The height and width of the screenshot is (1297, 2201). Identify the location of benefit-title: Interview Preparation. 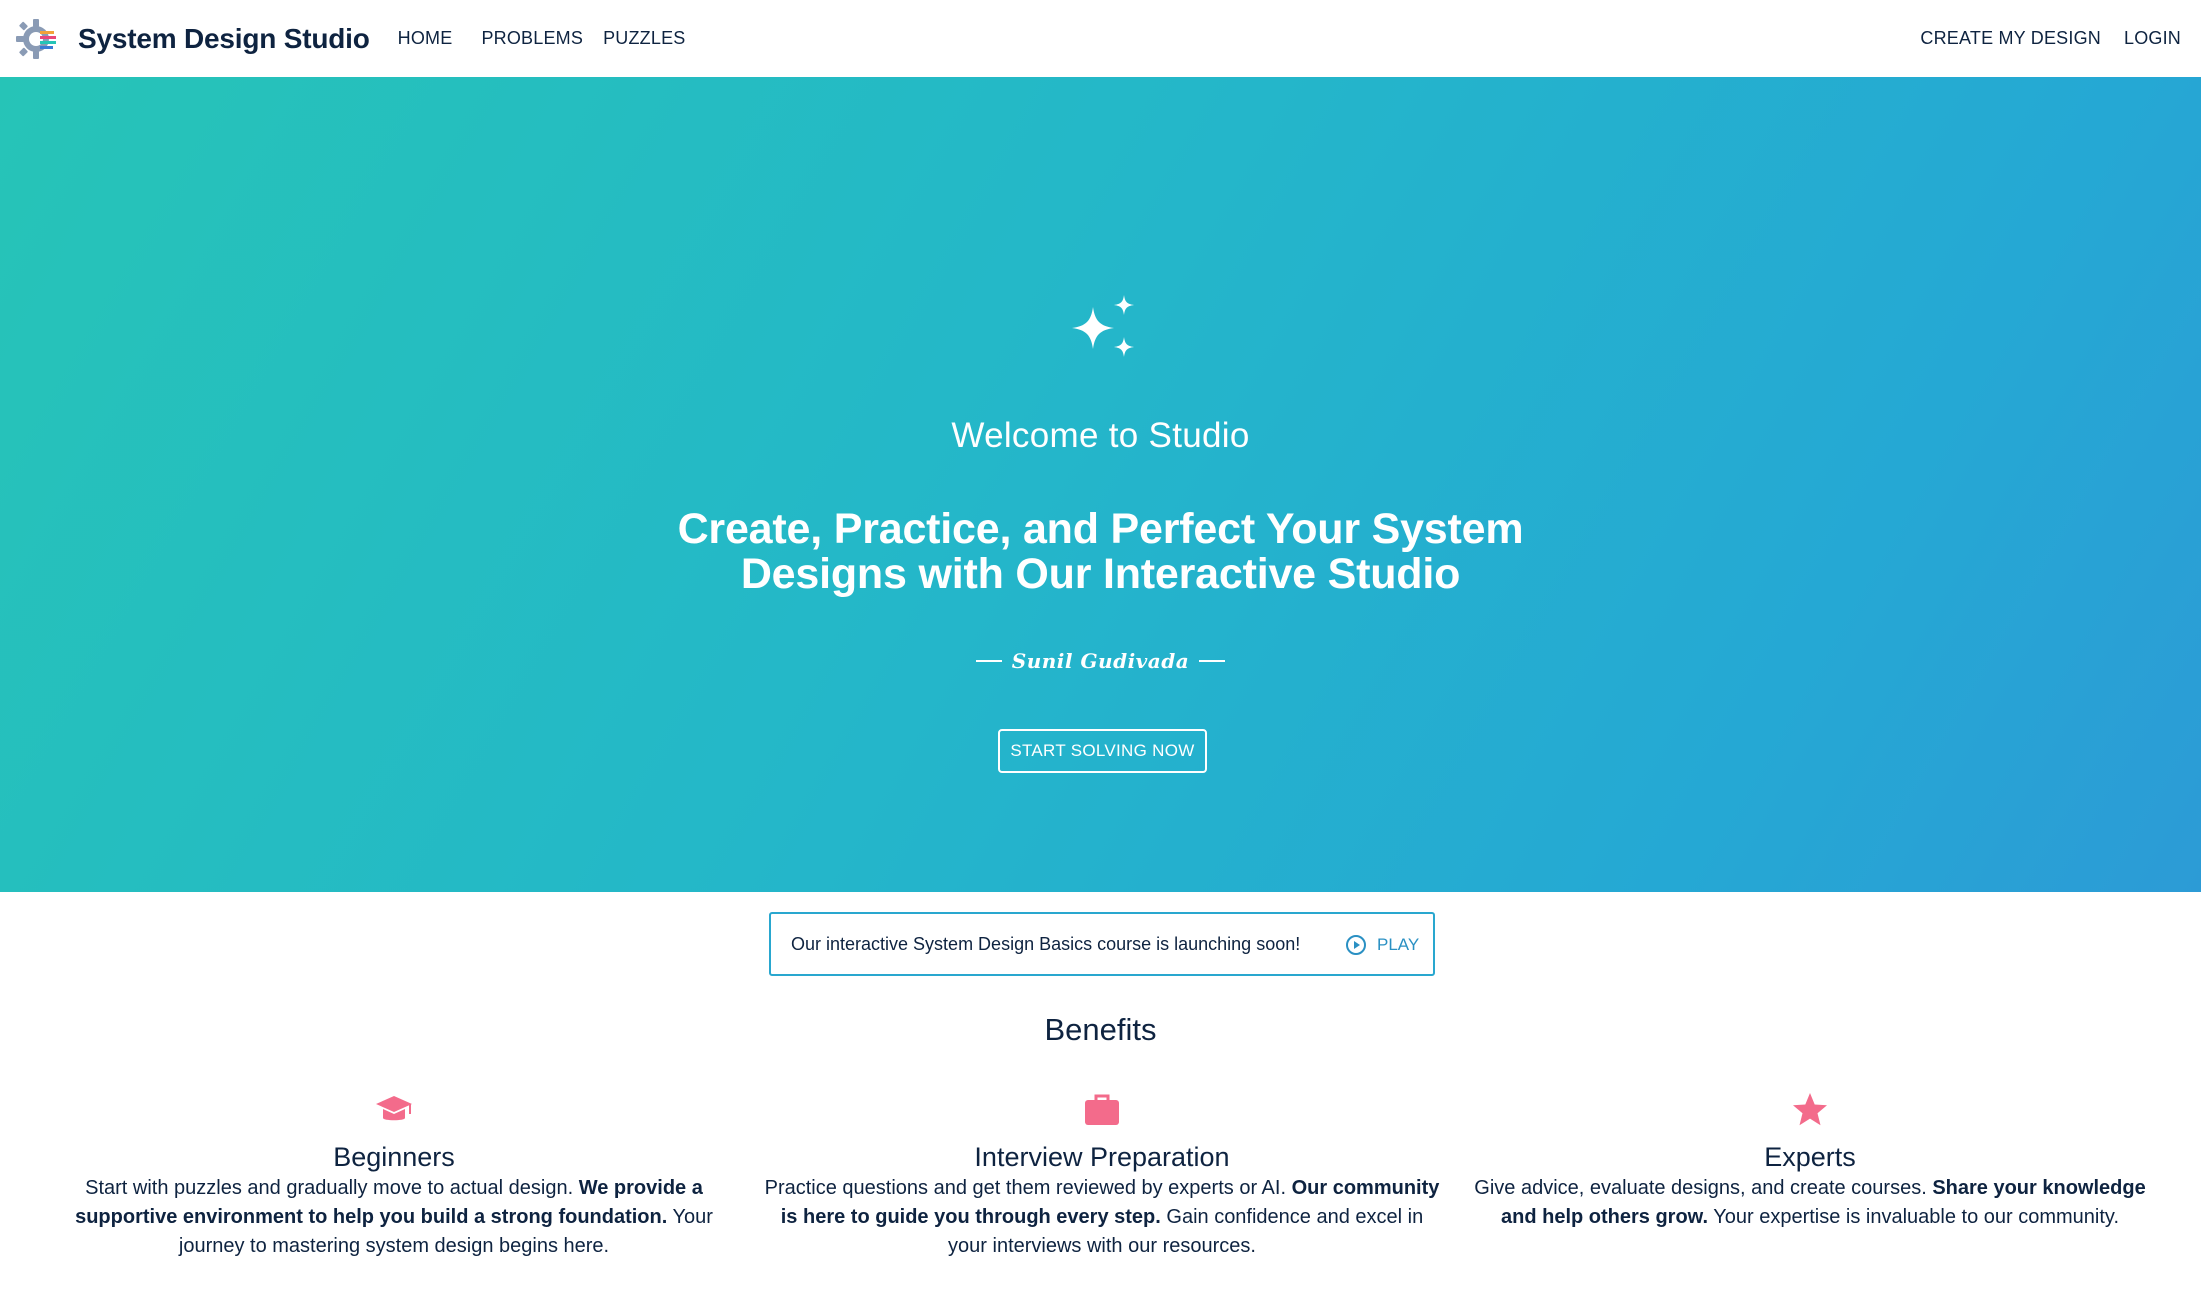
(1102, 1157).